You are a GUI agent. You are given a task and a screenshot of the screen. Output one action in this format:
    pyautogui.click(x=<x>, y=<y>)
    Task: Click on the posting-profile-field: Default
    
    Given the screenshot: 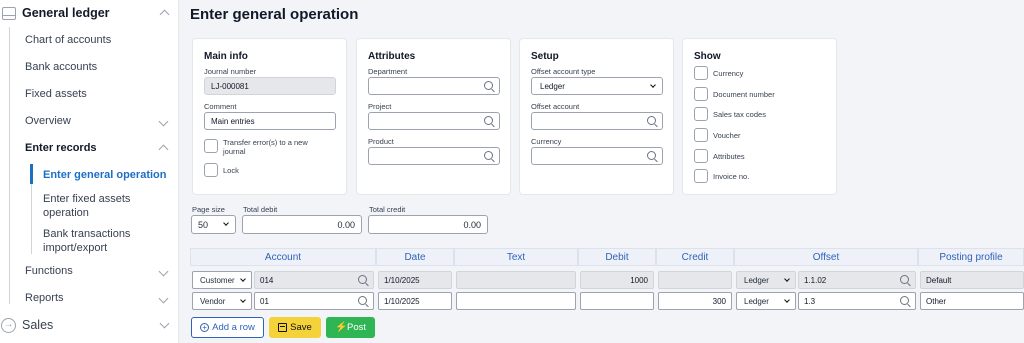 What is the action you would take?
    pyautogui.click(x=972, y=280)
    